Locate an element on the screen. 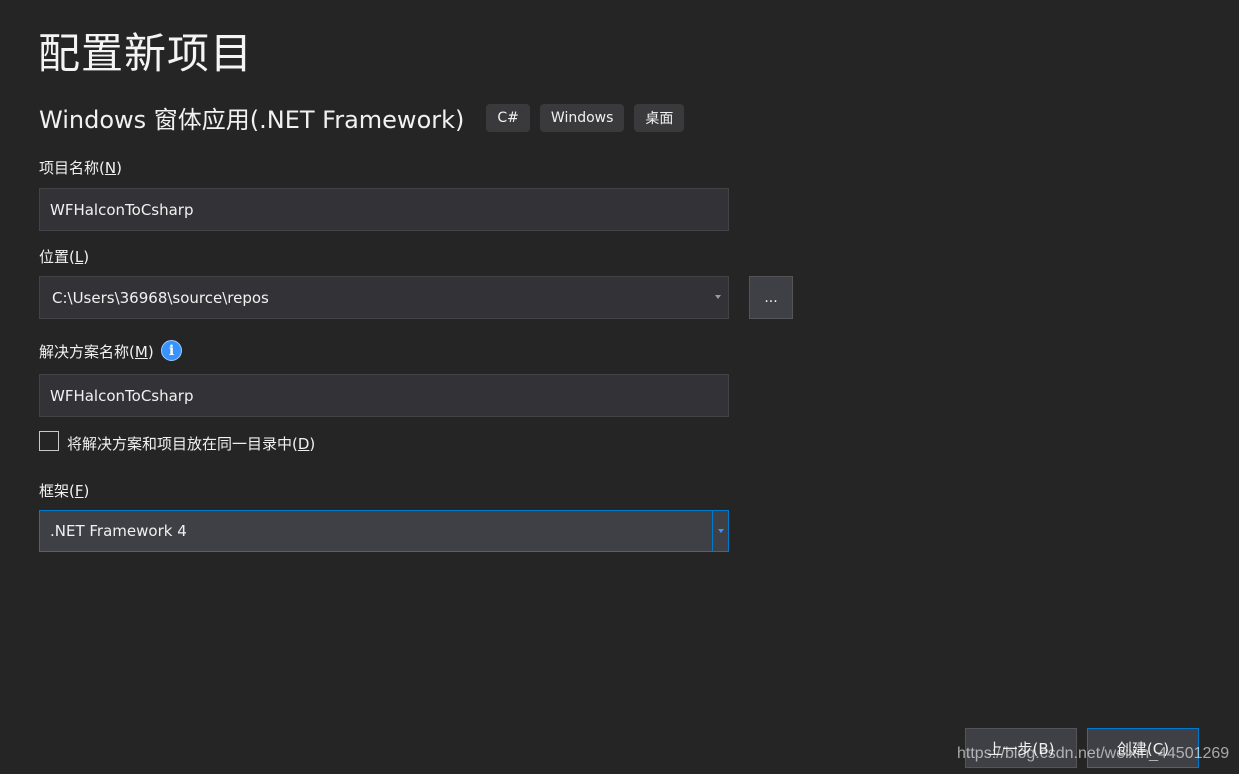 This screenshot has height=774, width=1239. location-value: C:\Users\36968\source\repos is located at coordinates (160, 297).